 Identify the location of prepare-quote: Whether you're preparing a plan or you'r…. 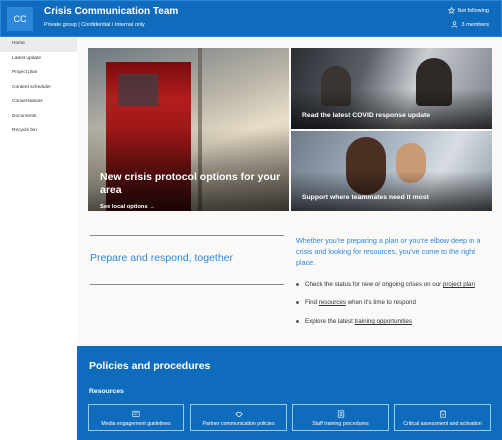
(388, 251).